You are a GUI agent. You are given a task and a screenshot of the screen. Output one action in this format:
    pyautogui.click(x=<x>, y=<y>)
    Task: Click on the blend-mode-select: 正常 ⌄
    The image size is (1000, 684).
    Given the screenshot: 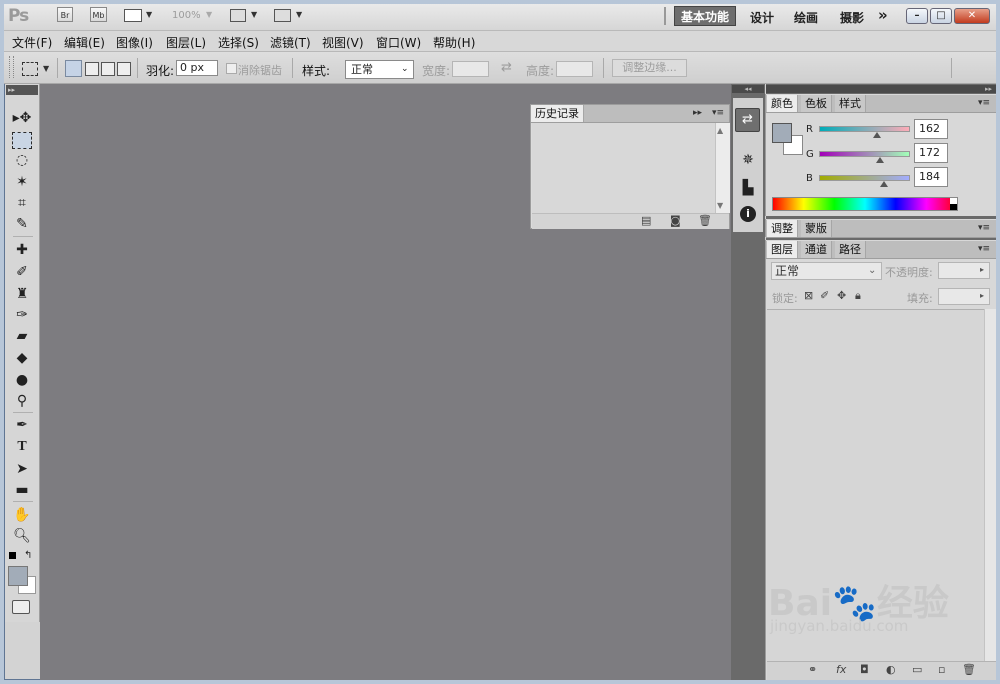 What is the action you would take?
    pyautogui.click(x=826, y=271)
    